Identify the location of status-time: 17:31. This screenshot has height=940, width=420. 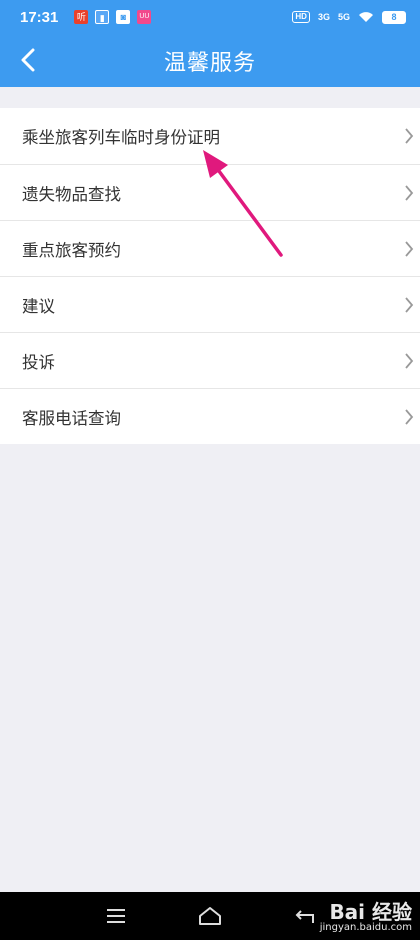
(39, 17).